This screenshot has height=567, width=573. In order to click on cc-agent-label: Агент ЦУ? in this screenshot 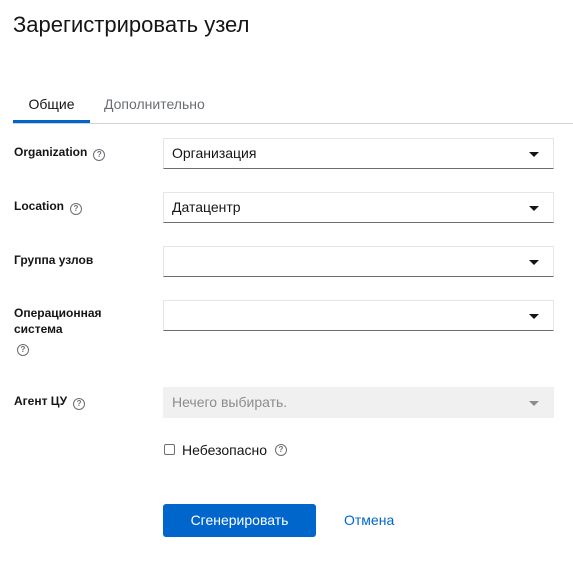, I will do `click(50, 401)`.